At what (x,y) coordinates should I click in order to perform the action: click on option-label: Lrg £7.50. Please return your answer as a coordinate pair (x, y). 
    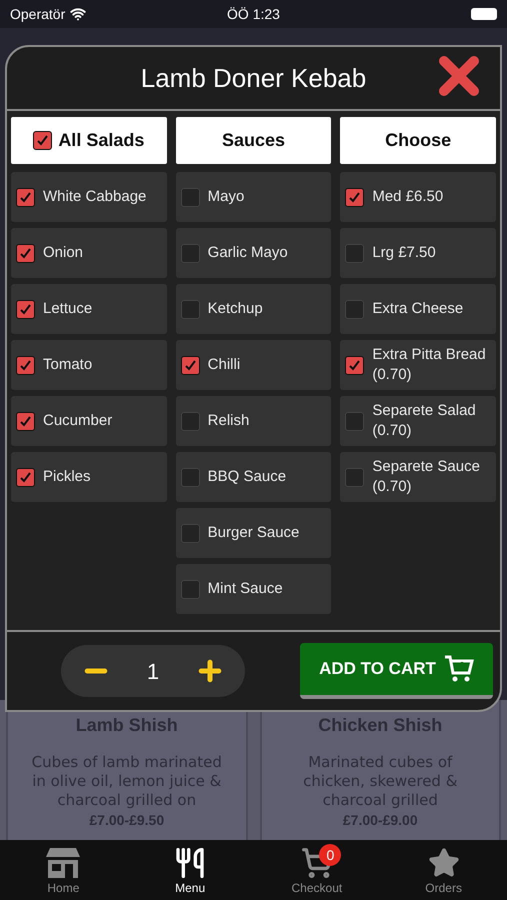
    Looking at the image, I should click on (404, 253).